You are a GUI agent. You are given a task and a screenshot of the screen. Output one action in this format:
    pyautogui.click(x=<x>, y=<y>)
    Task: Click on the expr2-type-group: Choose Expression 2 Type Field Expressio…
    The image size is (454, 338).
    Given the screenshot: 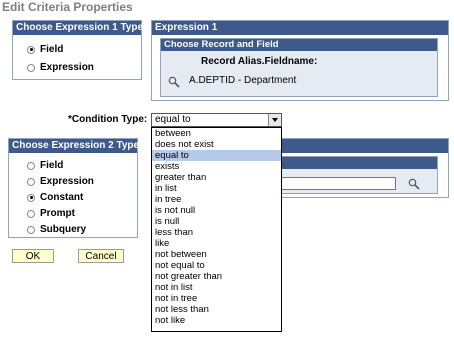 What is the action you would take?
    pyautogui.click(x=73, y=188)
    